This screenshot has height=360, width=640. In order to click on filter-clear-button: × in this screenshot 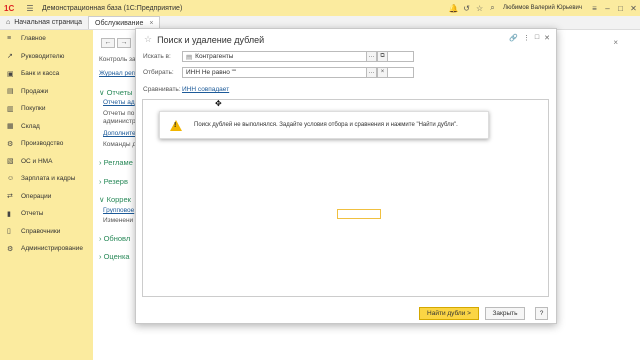, I will do `click(382, 72)`.